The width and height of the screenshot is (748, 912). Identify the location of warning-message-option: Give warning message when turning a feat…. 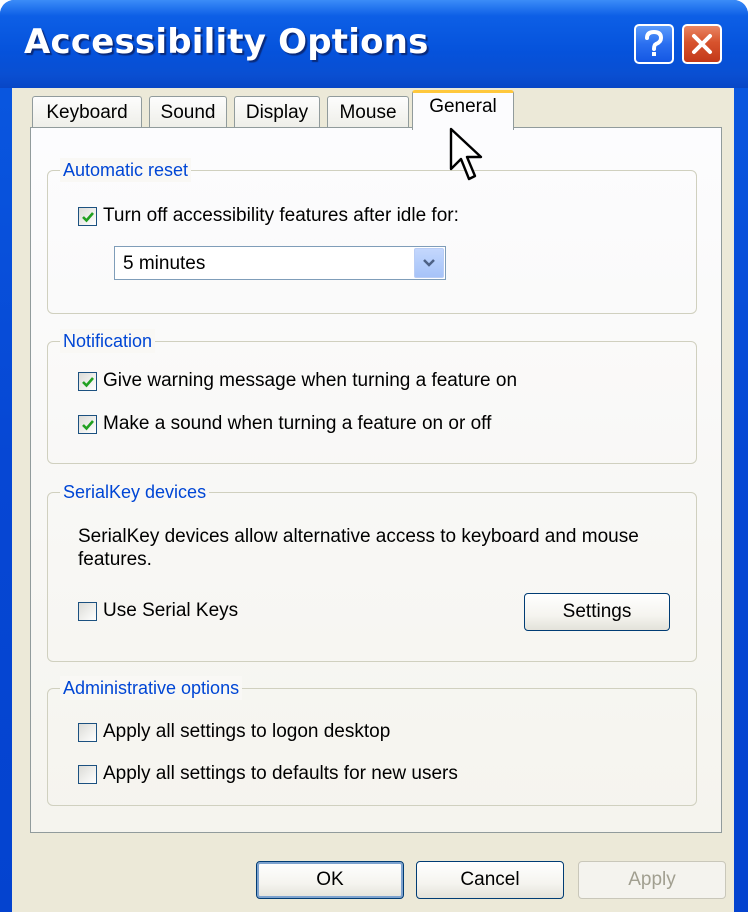
(297, 381).